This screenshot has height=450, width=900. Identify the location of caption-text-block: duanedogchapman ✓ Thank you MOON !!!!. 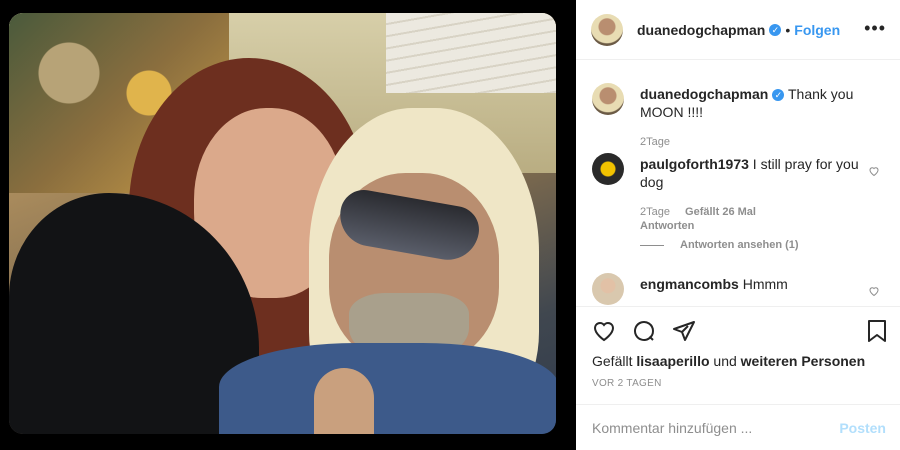
(750, 103).